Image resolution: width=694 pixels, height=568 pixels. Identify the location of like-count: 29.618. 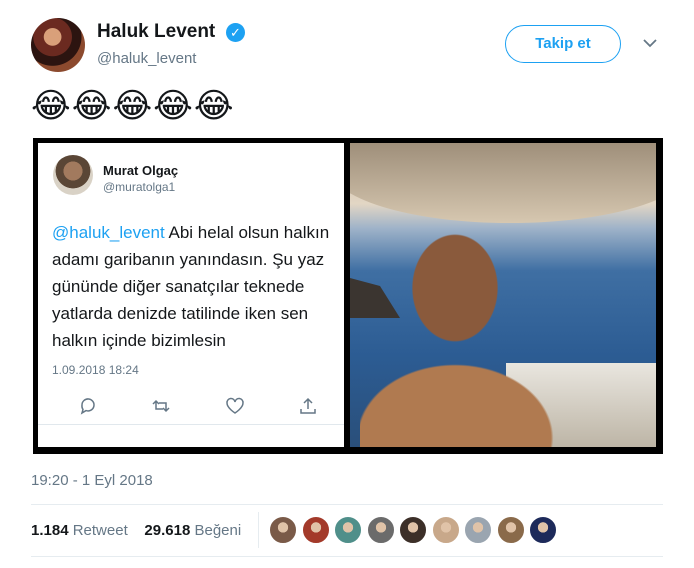
(167, 530).